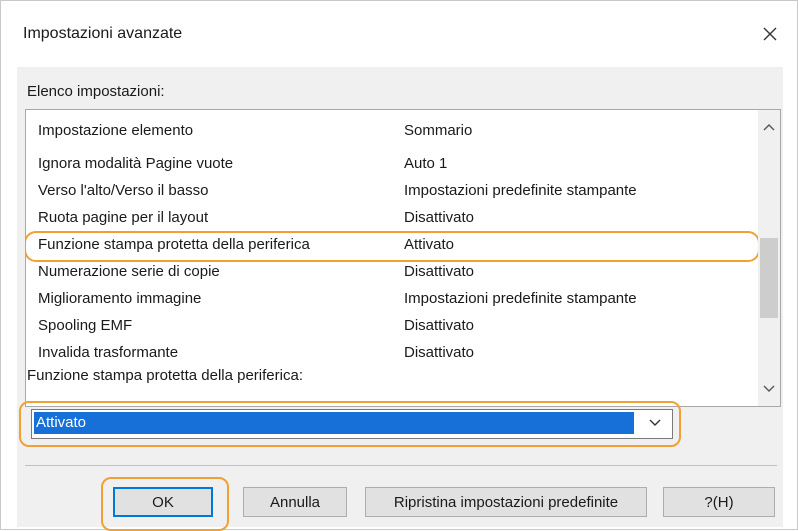 The width and height of the screenshot is (798, 531). I want to click on scroll-up-button, so click(769, 127).